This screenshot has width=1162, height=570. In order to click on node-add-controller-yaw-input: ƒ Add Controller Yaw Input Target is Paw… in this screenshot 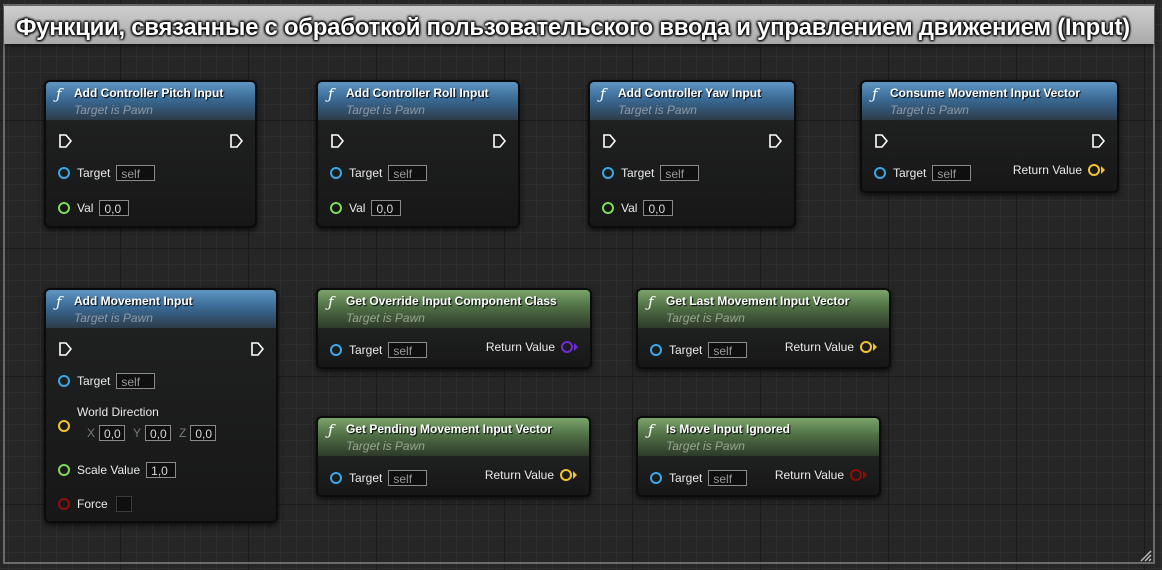, I will do `click(692, 154)`.